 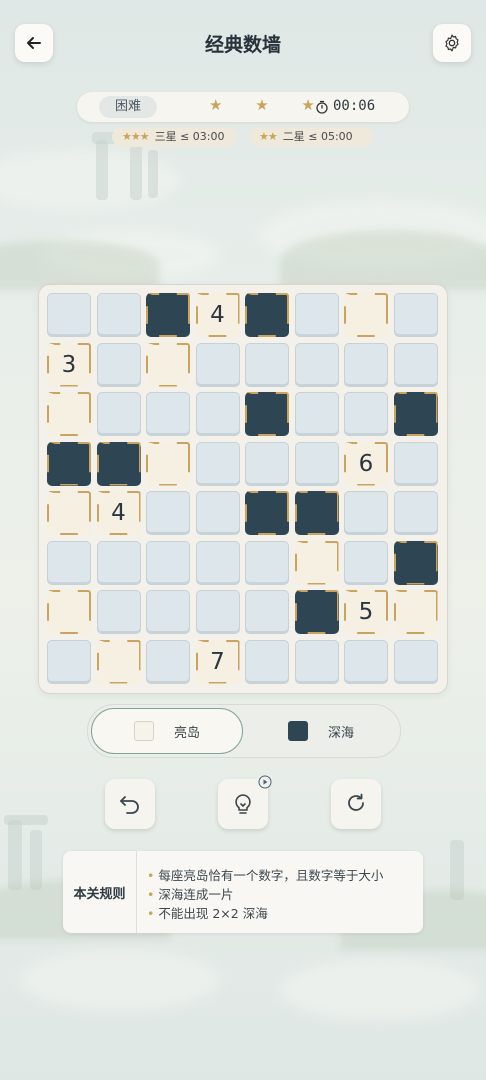 What do you see at coordinates (168, 364) in the screenshot?
I see `board-cell-r2-c3` at bounding box center [168, 364].